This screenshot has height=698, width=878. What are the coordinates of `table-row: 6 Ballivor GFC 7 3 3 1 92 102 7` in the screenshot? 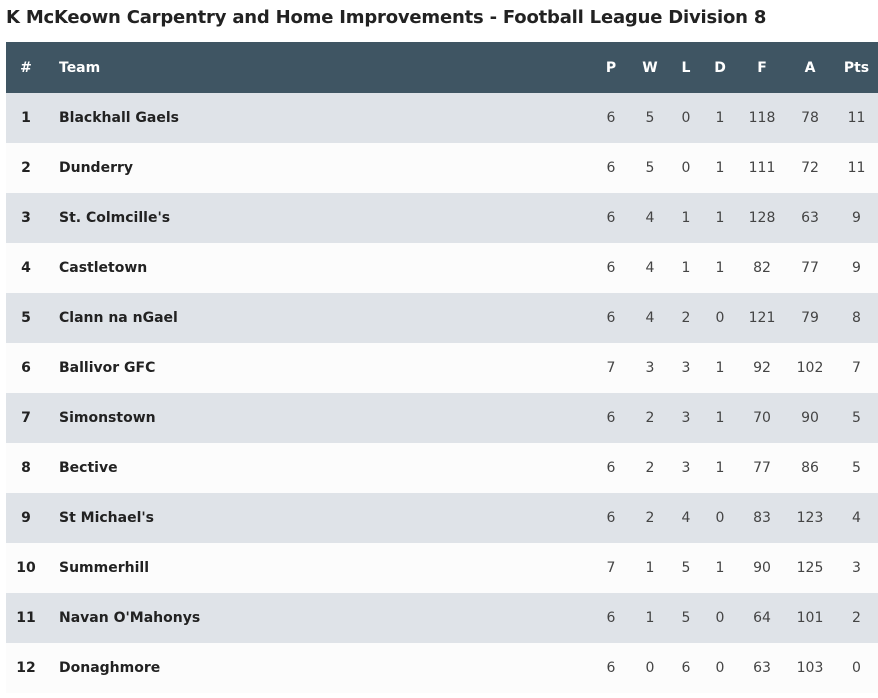 It's located at (442, 368).